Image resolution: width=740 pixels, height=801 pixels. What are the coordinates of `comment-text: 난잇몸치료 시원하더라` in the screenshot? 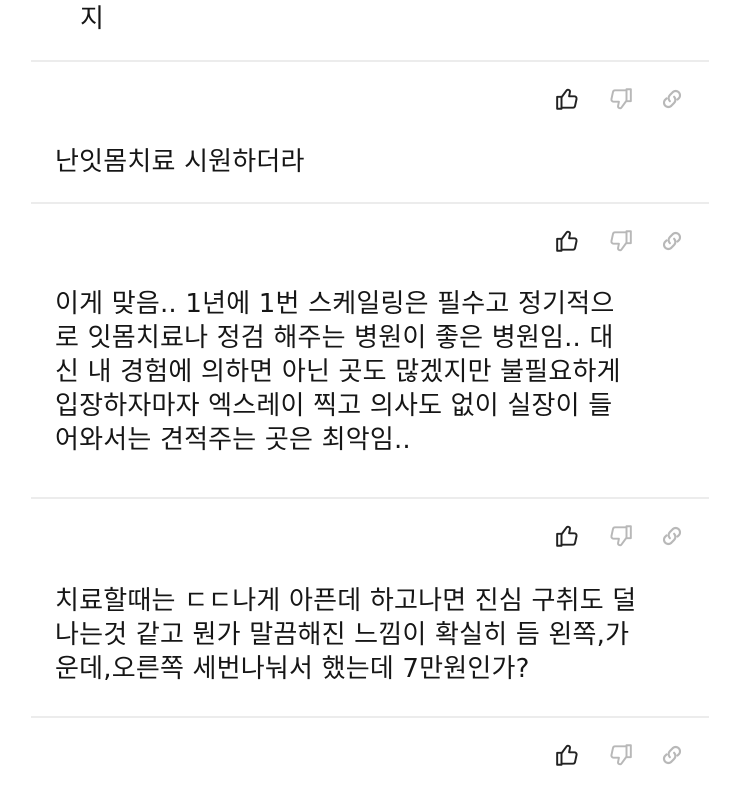 It's located at (180, 162).